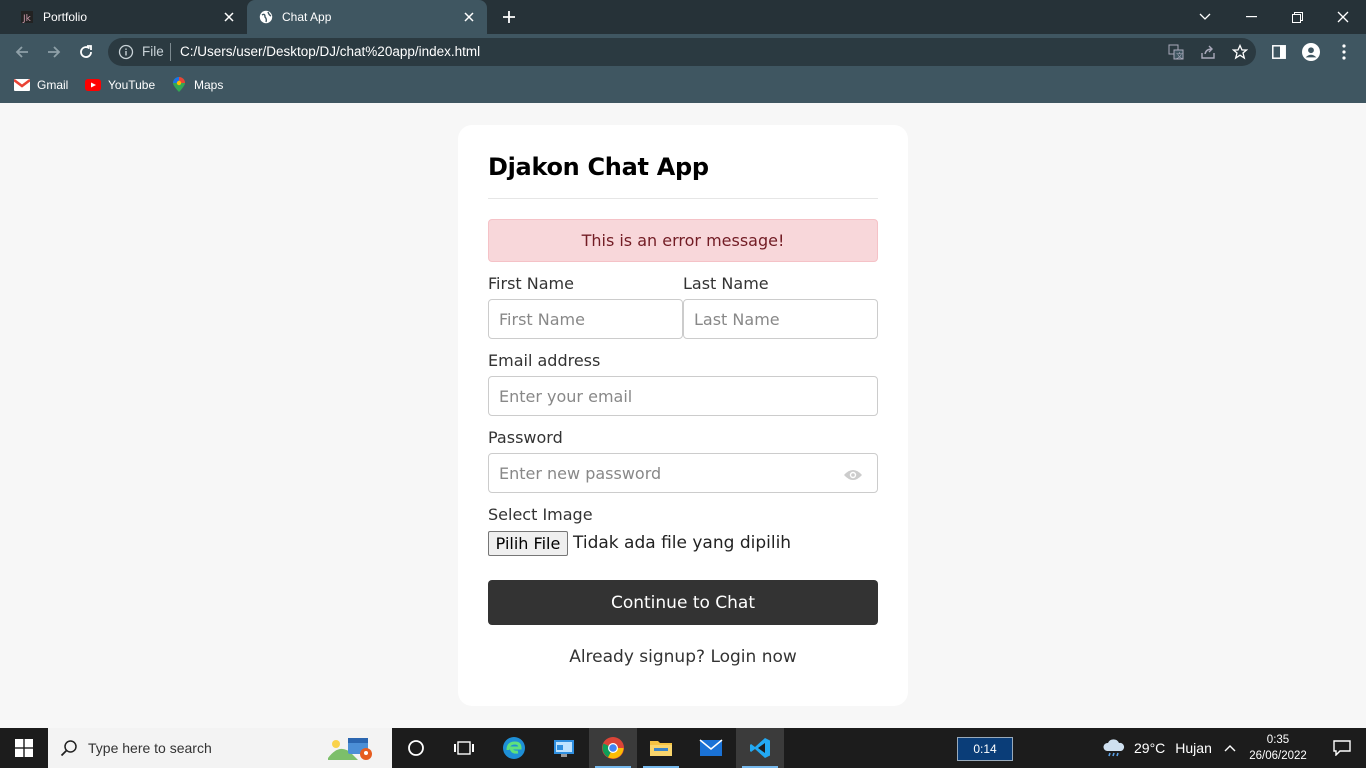 The height and width of the screenshot is (768, 1366). What do you see at coordinates (854, 474) in the screenshot?
I see `show-password-eye-icon` at bounding box center [854, 474].